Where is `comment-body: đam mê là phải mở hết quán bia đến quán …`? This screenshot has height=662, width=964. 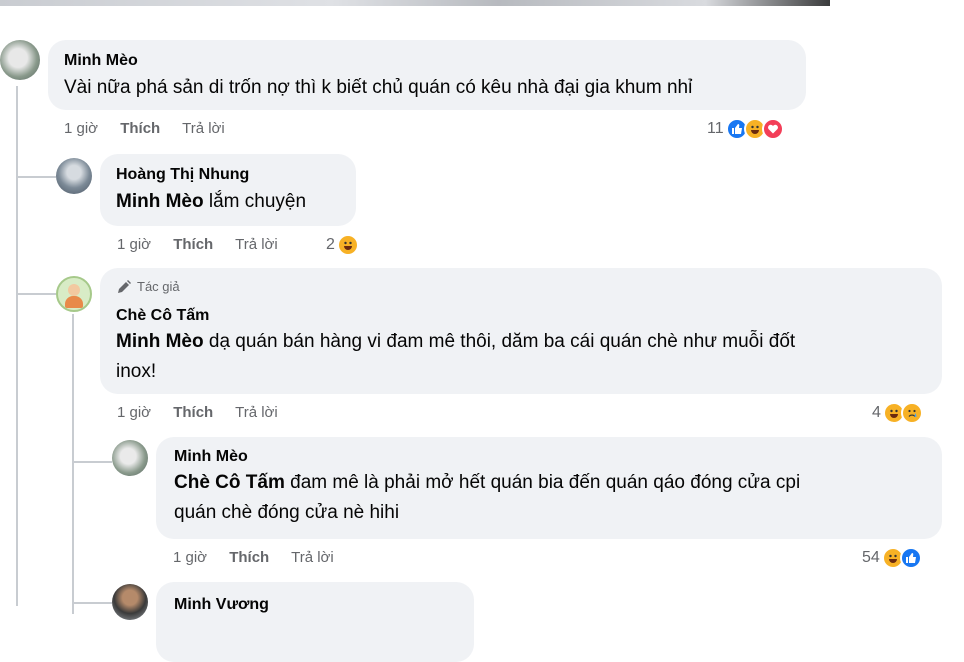
comment-body: đam mê là phải mở hết quán bia đến quán … is located at coordinates (542, 482).